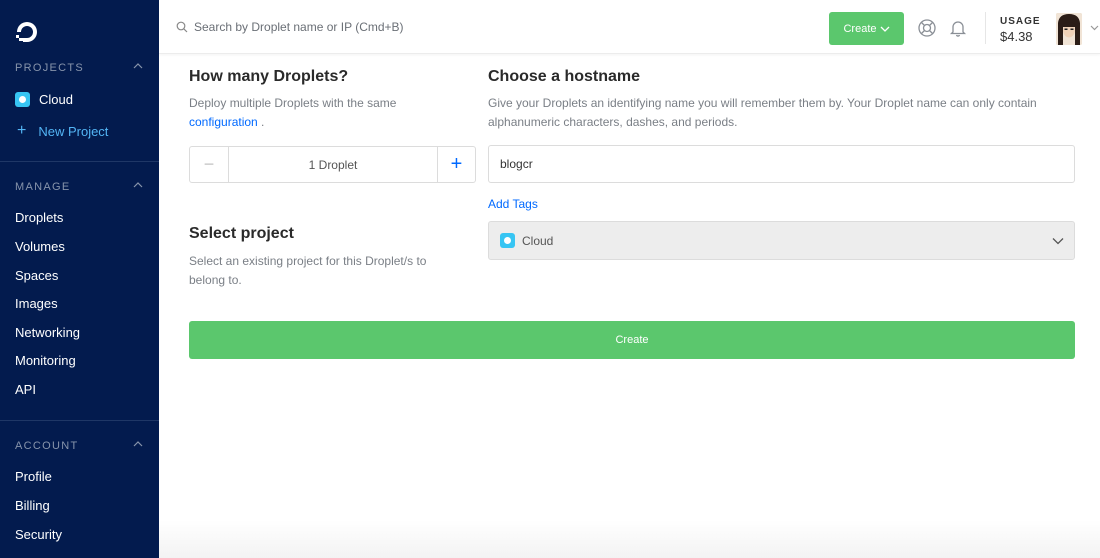  I want to click on desc-suffix: ., so click(261, 121).